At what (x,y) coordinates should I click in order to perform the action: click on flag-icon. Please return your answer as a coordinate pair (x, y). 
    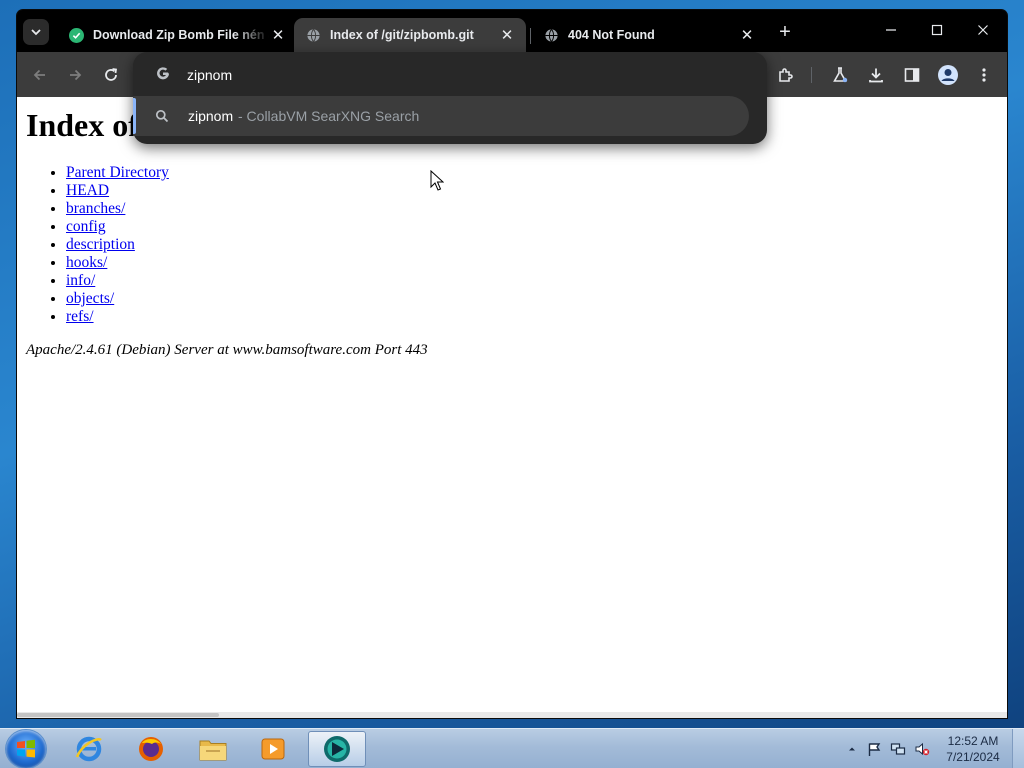
    Looking at the image, I should click on (874, 749).